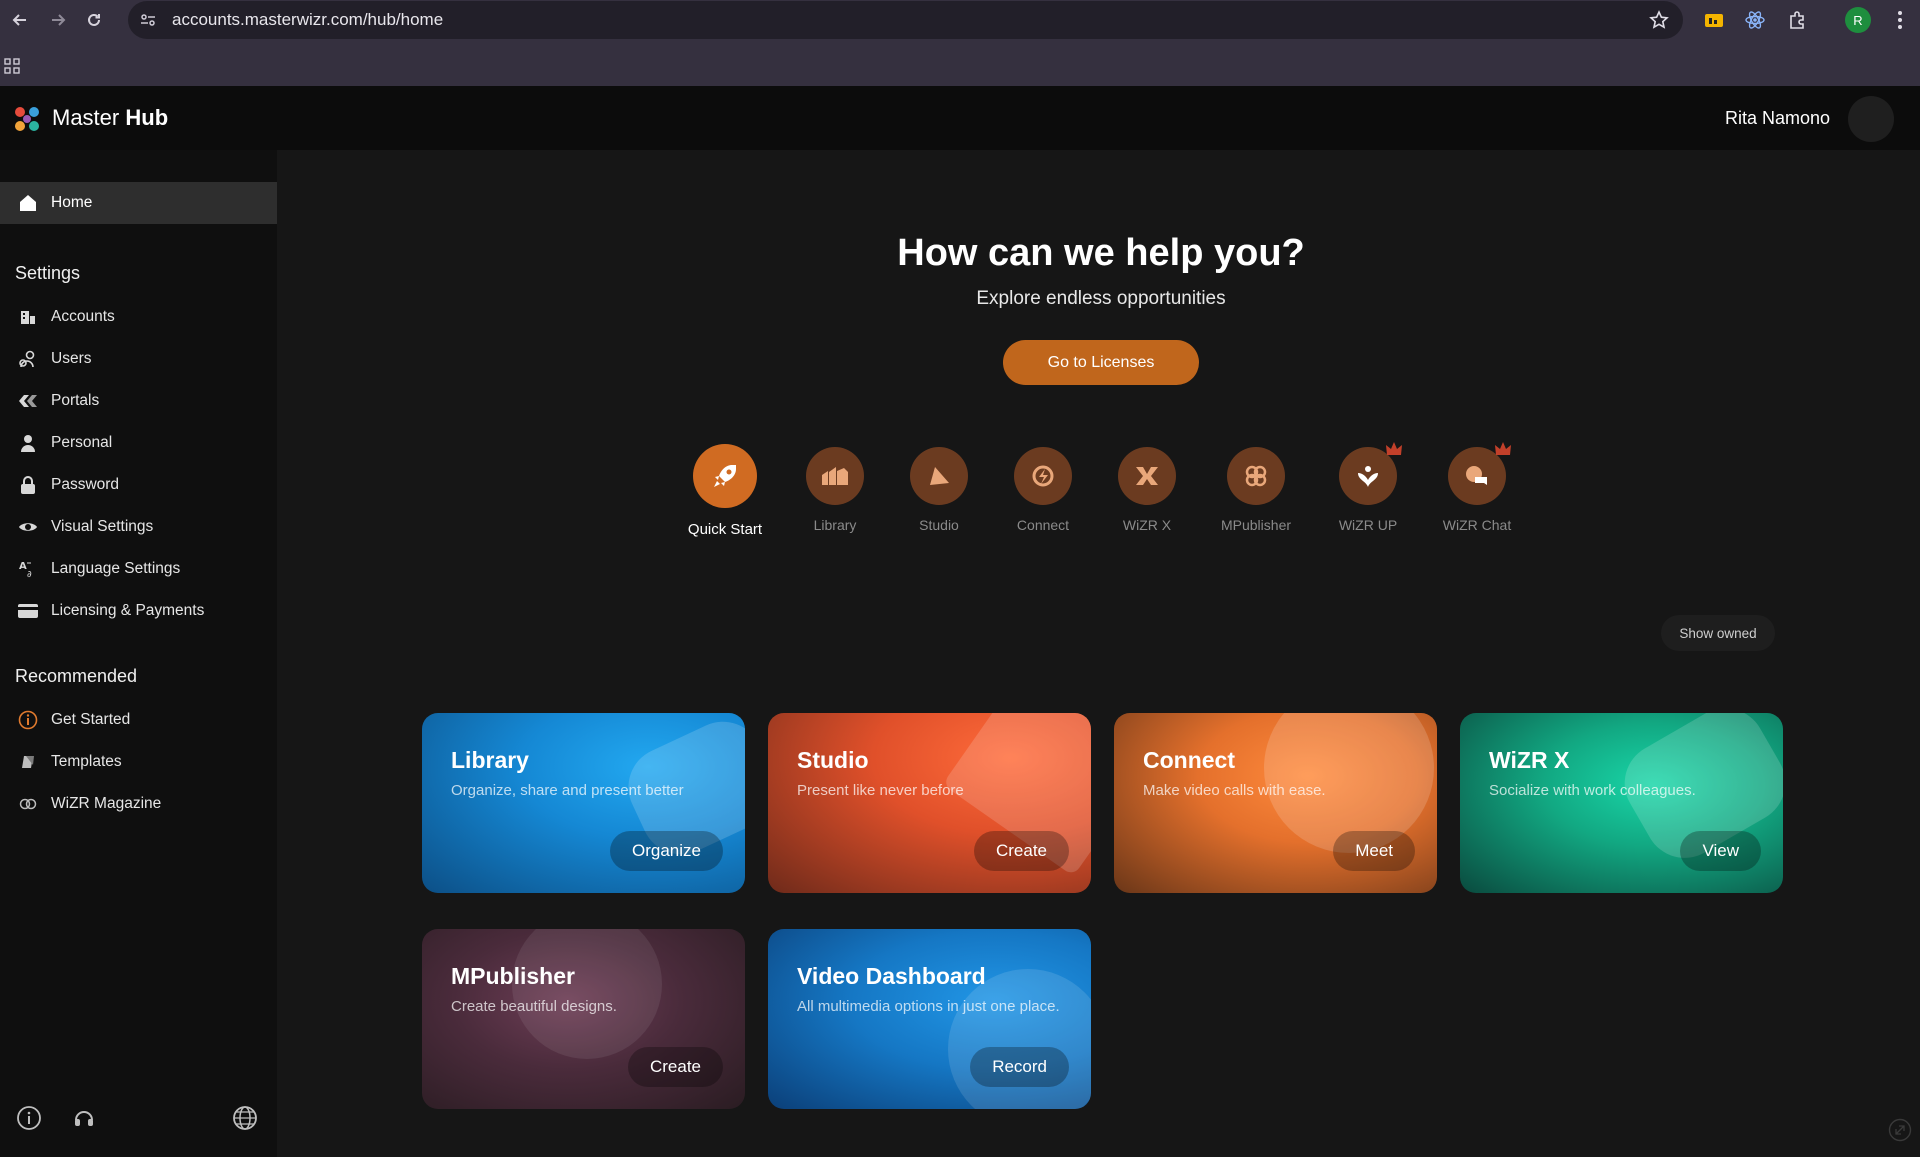 The height and width of the screenshot is (1157, 1920). I want to click on hero-title: How can we help you?, so click(1101, 253).